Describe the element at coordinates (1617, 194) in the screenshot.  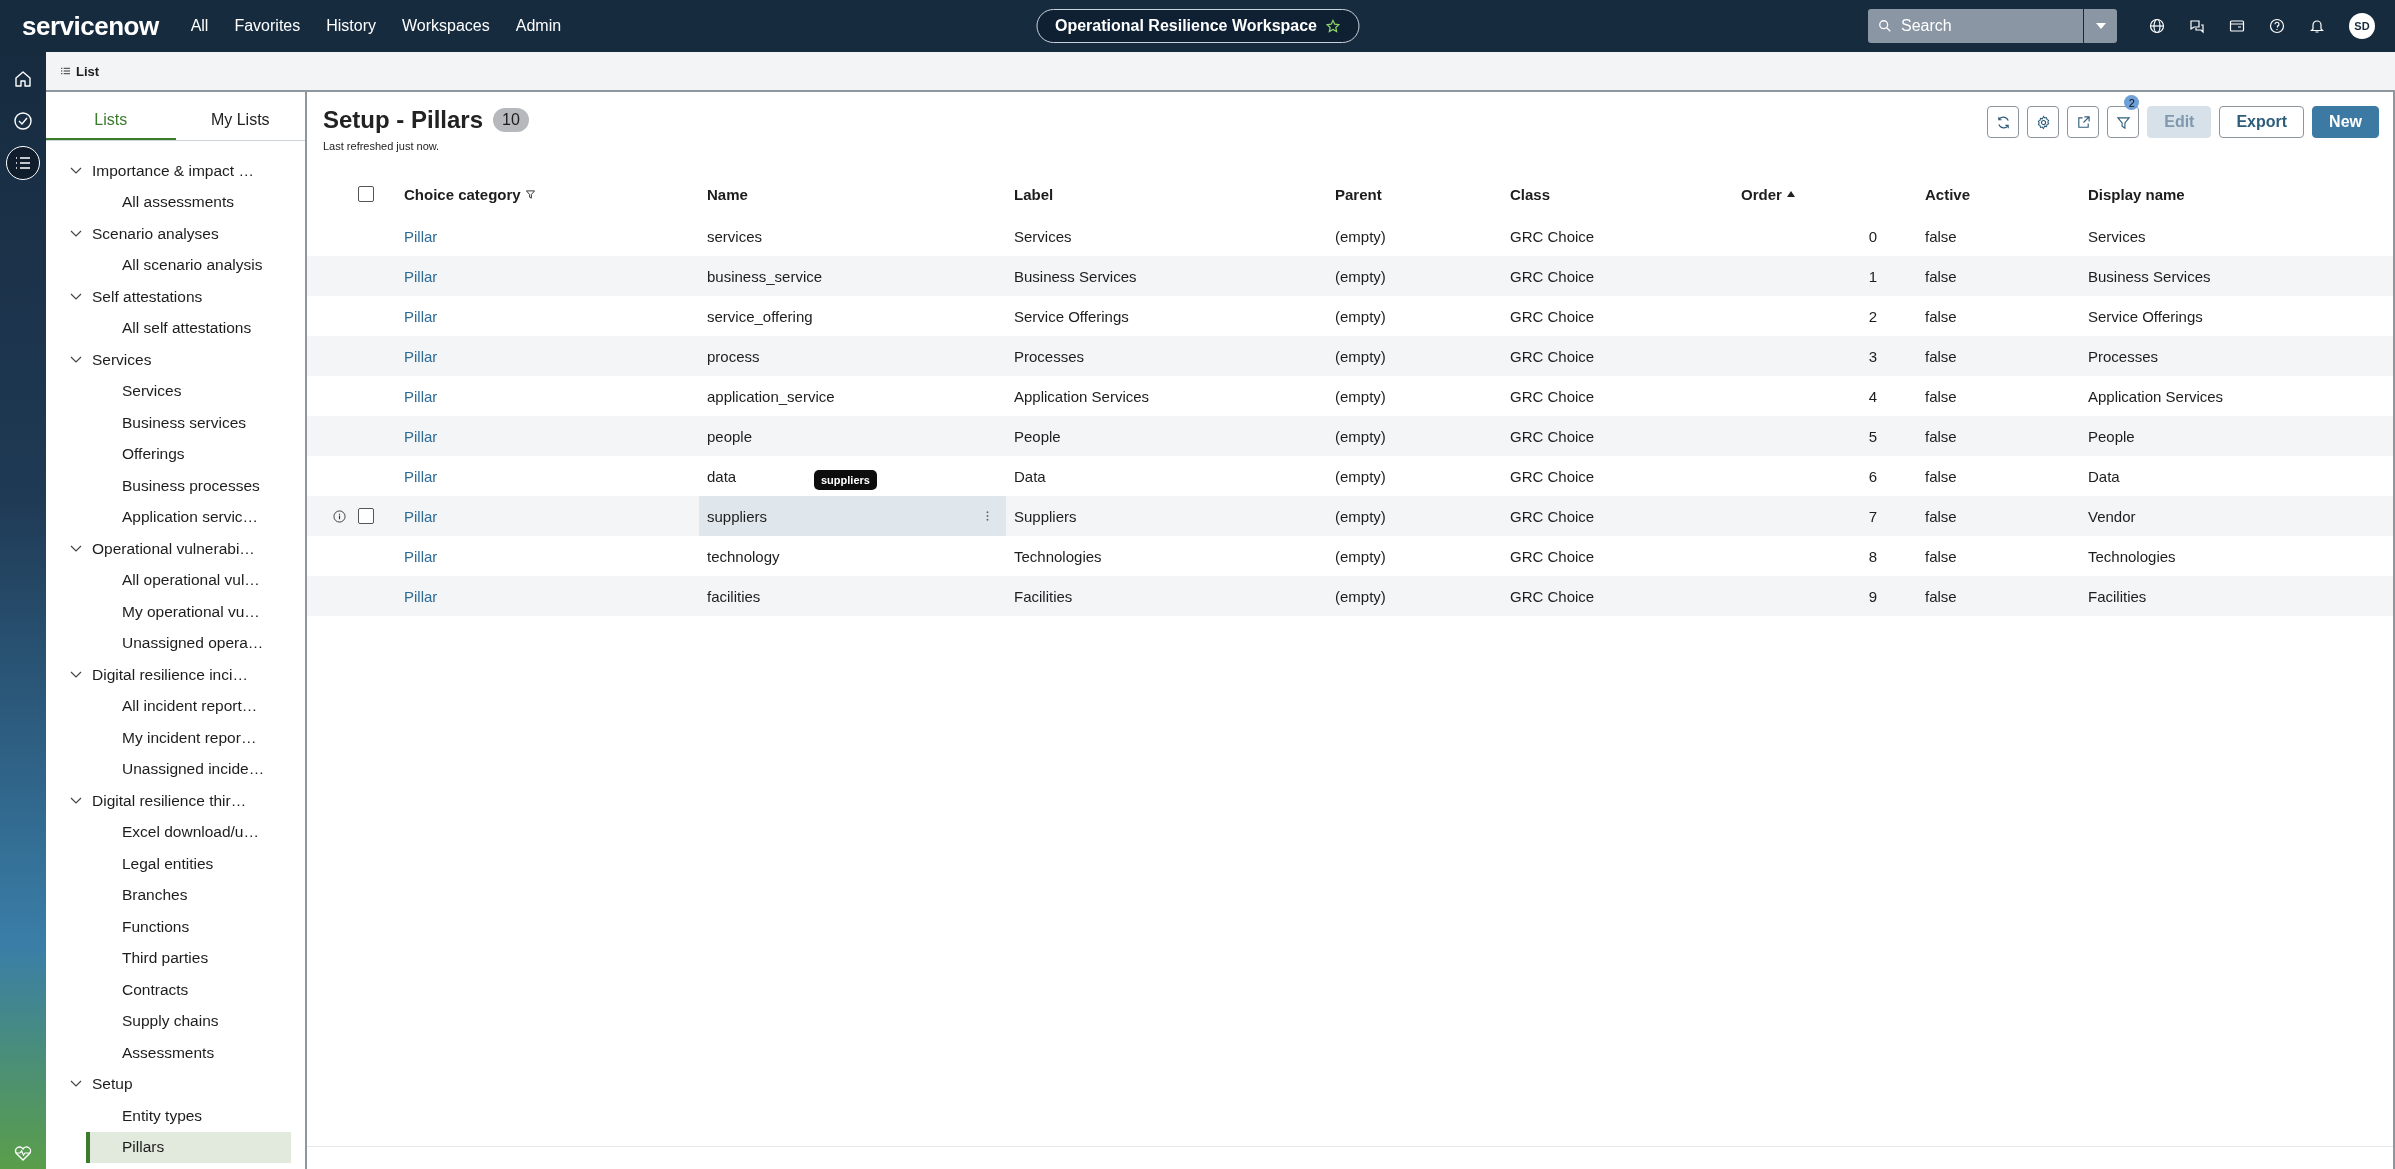
I see `column-header: Class` at that location.